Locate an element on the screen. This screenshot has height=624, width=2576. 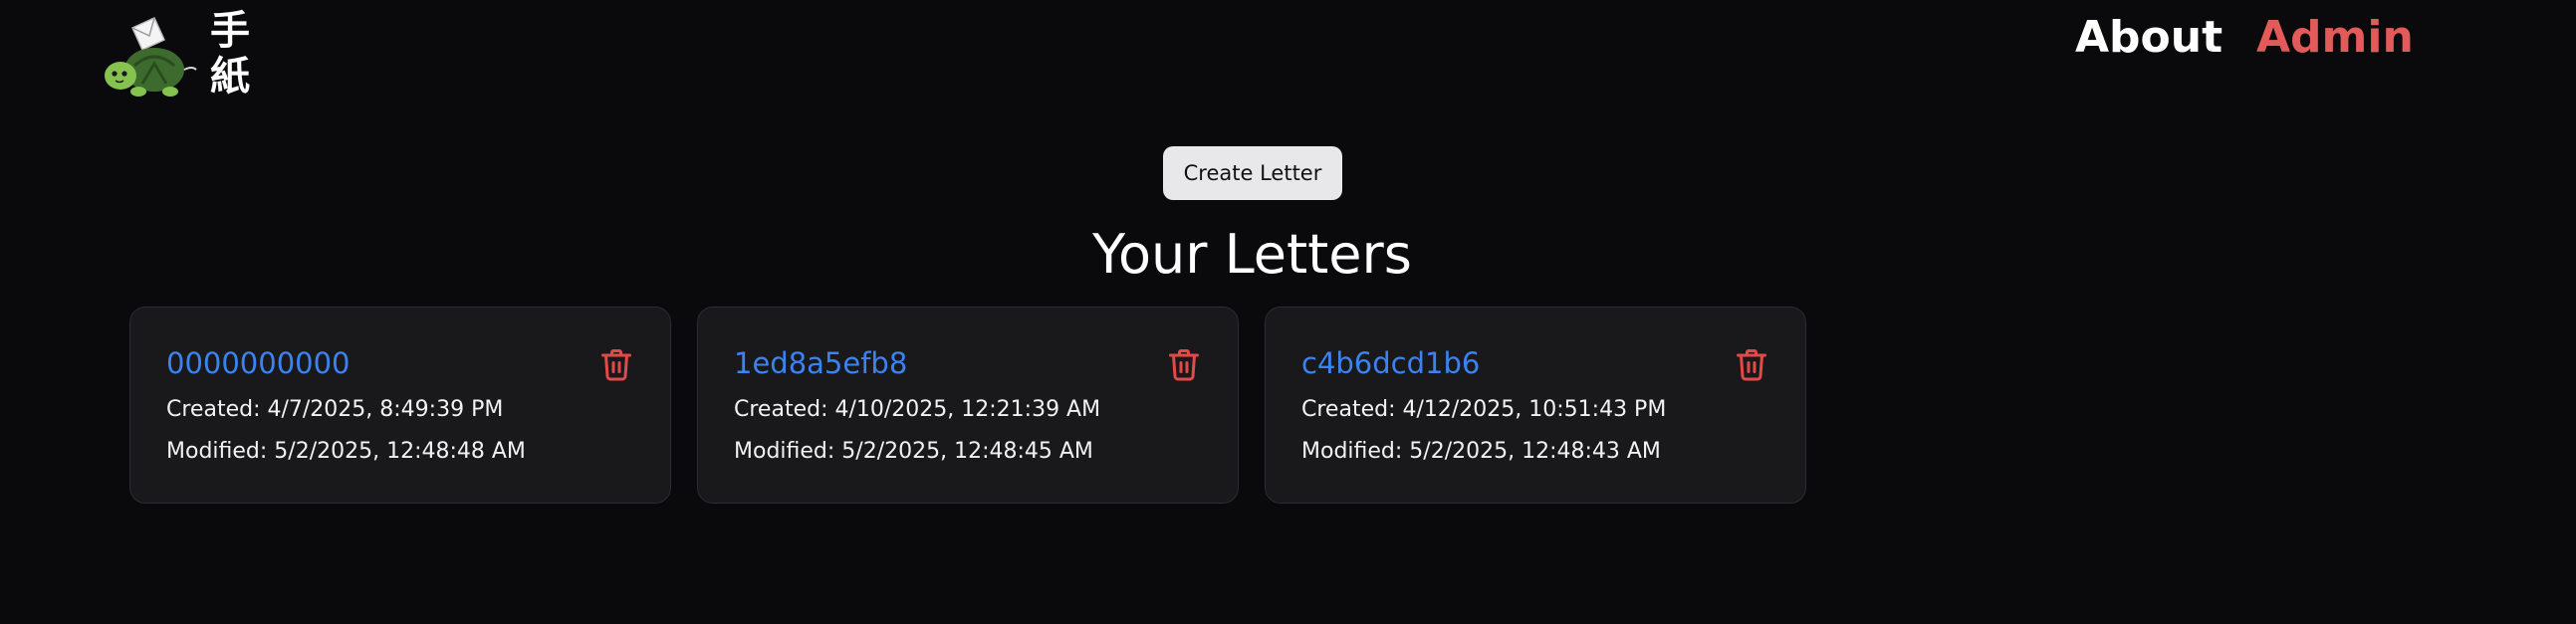
letter-created-date: Created: 4/12/2025, 10:51:43 PM is located at coordinates (1484, 409).